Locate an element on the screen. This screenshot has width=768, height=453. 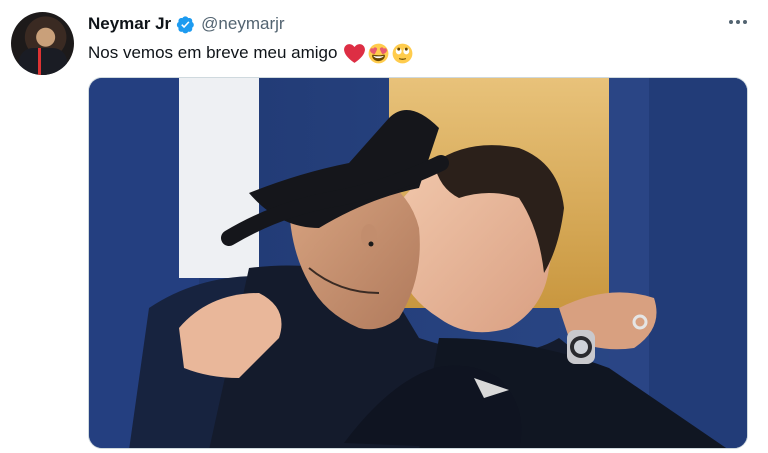
verified-badge-icon is located at coordinates (185, 24).